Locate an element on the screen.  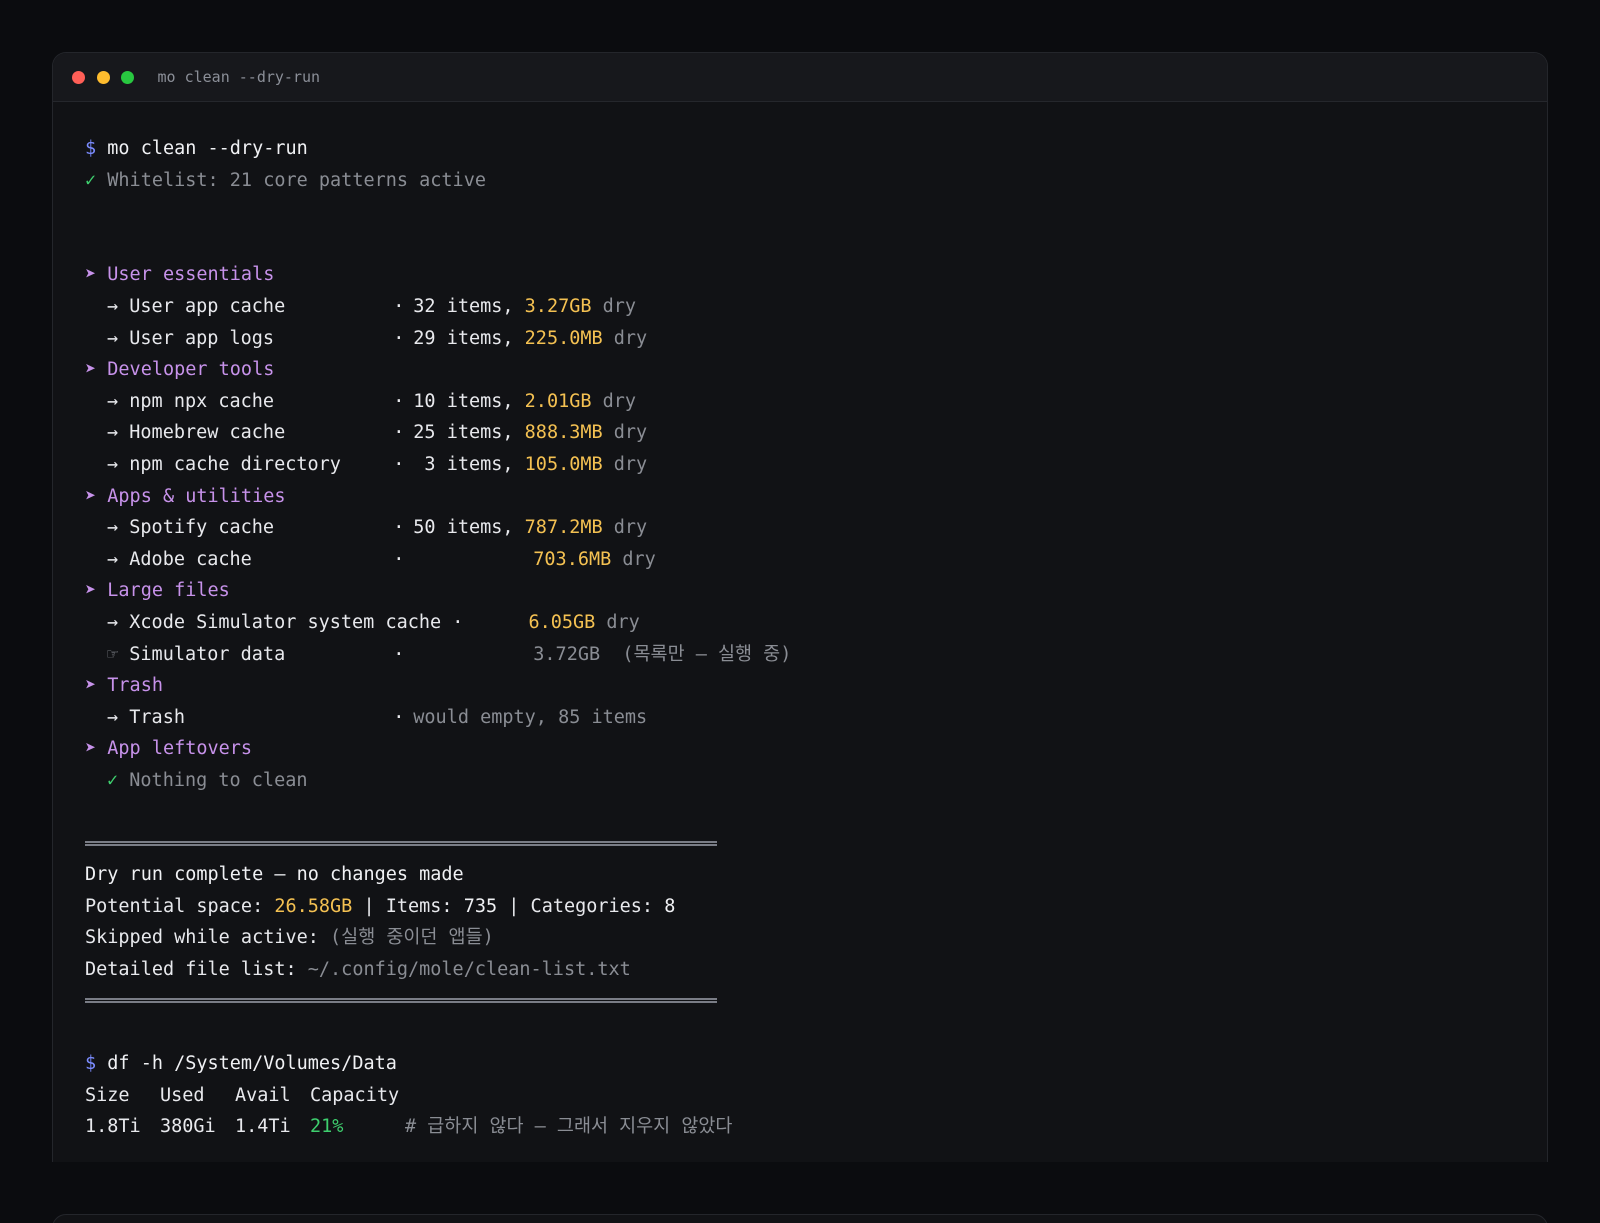
summary-line: Dry run complete — no changes made is located at coordinates (816, 875).